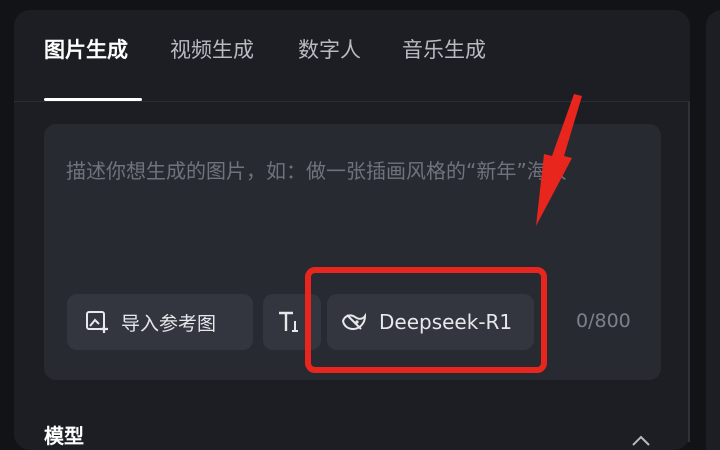 Image resolution: width=720 pixels, height=450 pixels. I want to click on annotation-arrow-icon, so click(559, 160).